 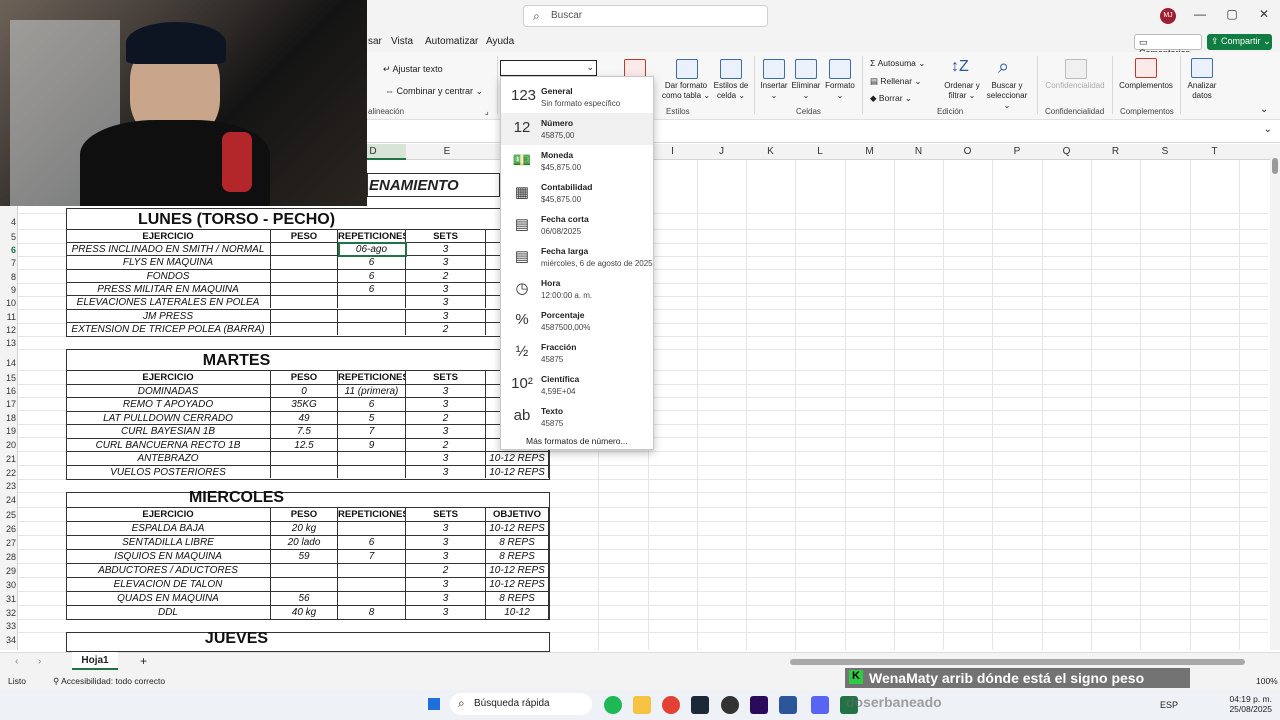 What do you see at coordinates (16, 661) in the screenshot?
I see `prev-sheet-icon: ‹` at bounding box center [16, 661].